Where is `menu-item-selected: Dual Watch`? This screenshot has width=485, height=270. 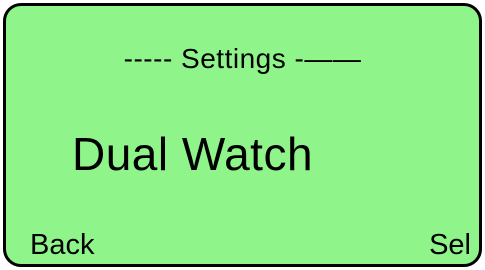 menu-item-selected: Dual Watch is located at coordinates (192, 154).